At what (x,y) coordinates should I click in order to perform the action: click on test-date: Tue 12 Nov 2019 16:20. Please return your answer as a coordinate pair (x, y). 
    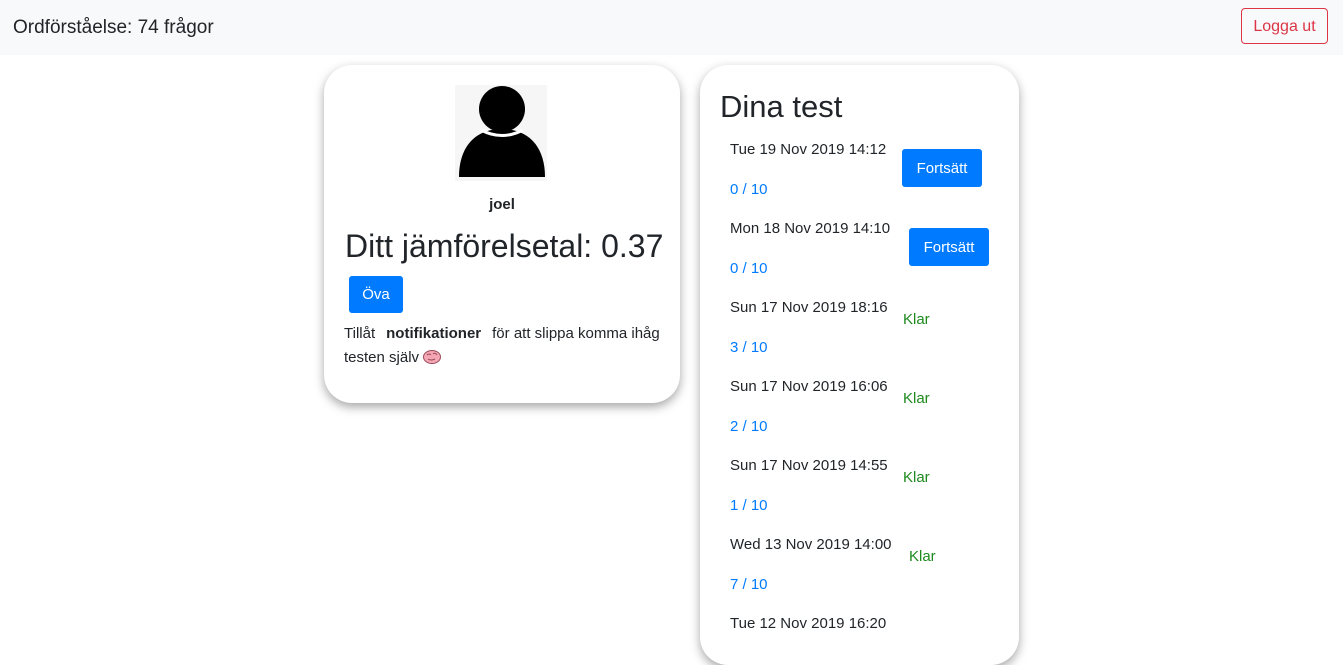
    Looking at the image, I should click on (808, 623).